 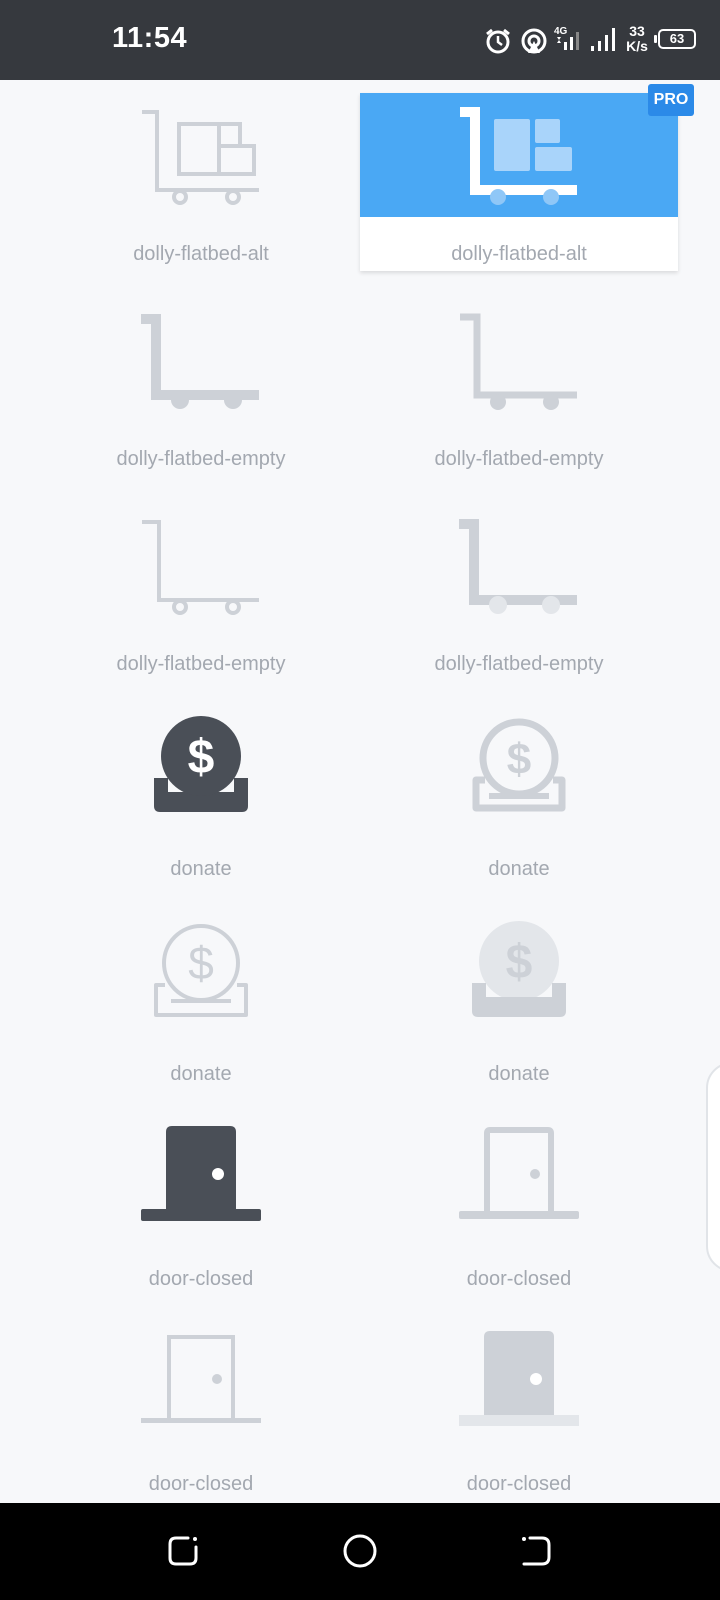 I want to click on network-speed-value: 33, so click(x=637, y=31).